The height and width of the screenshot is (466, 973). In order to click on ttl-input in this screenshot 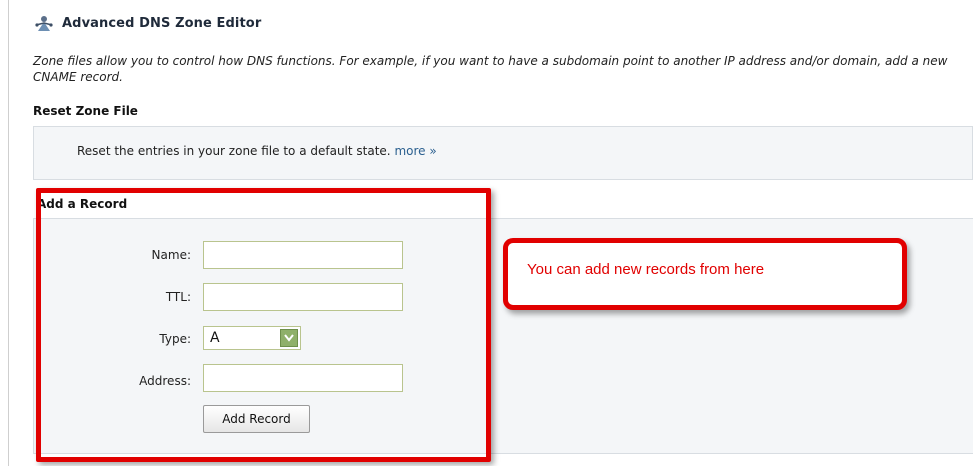, I will do `click(303, 297)`.